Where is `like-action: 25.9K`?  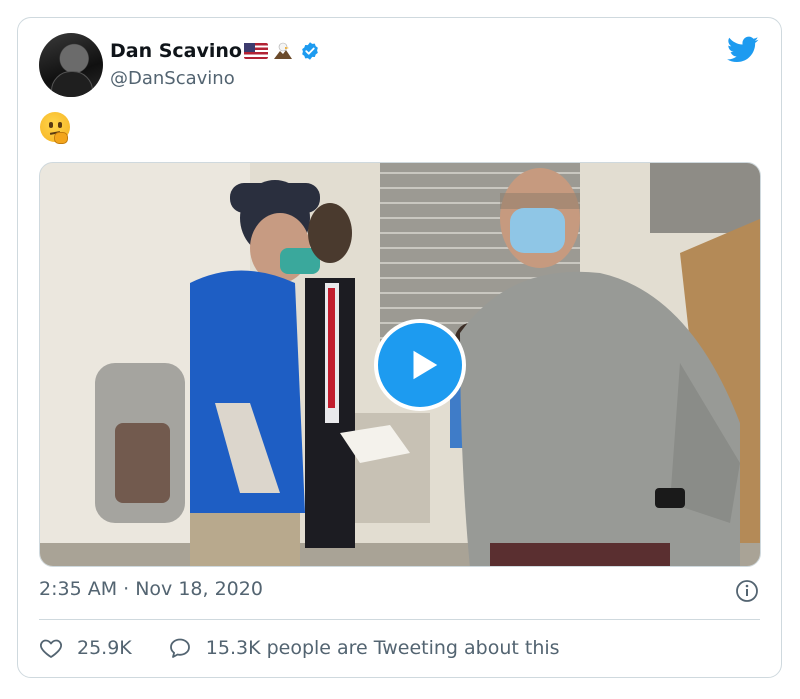 like-action: 25.9K is located at coordinates (103, 648).